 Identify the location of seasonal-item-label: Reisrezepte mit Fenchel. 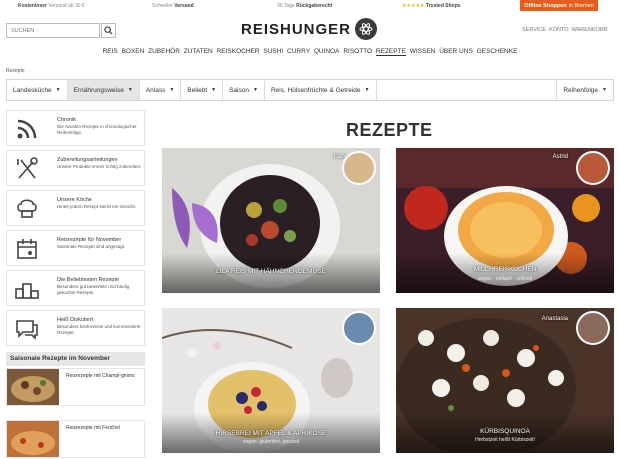
(93, 428).